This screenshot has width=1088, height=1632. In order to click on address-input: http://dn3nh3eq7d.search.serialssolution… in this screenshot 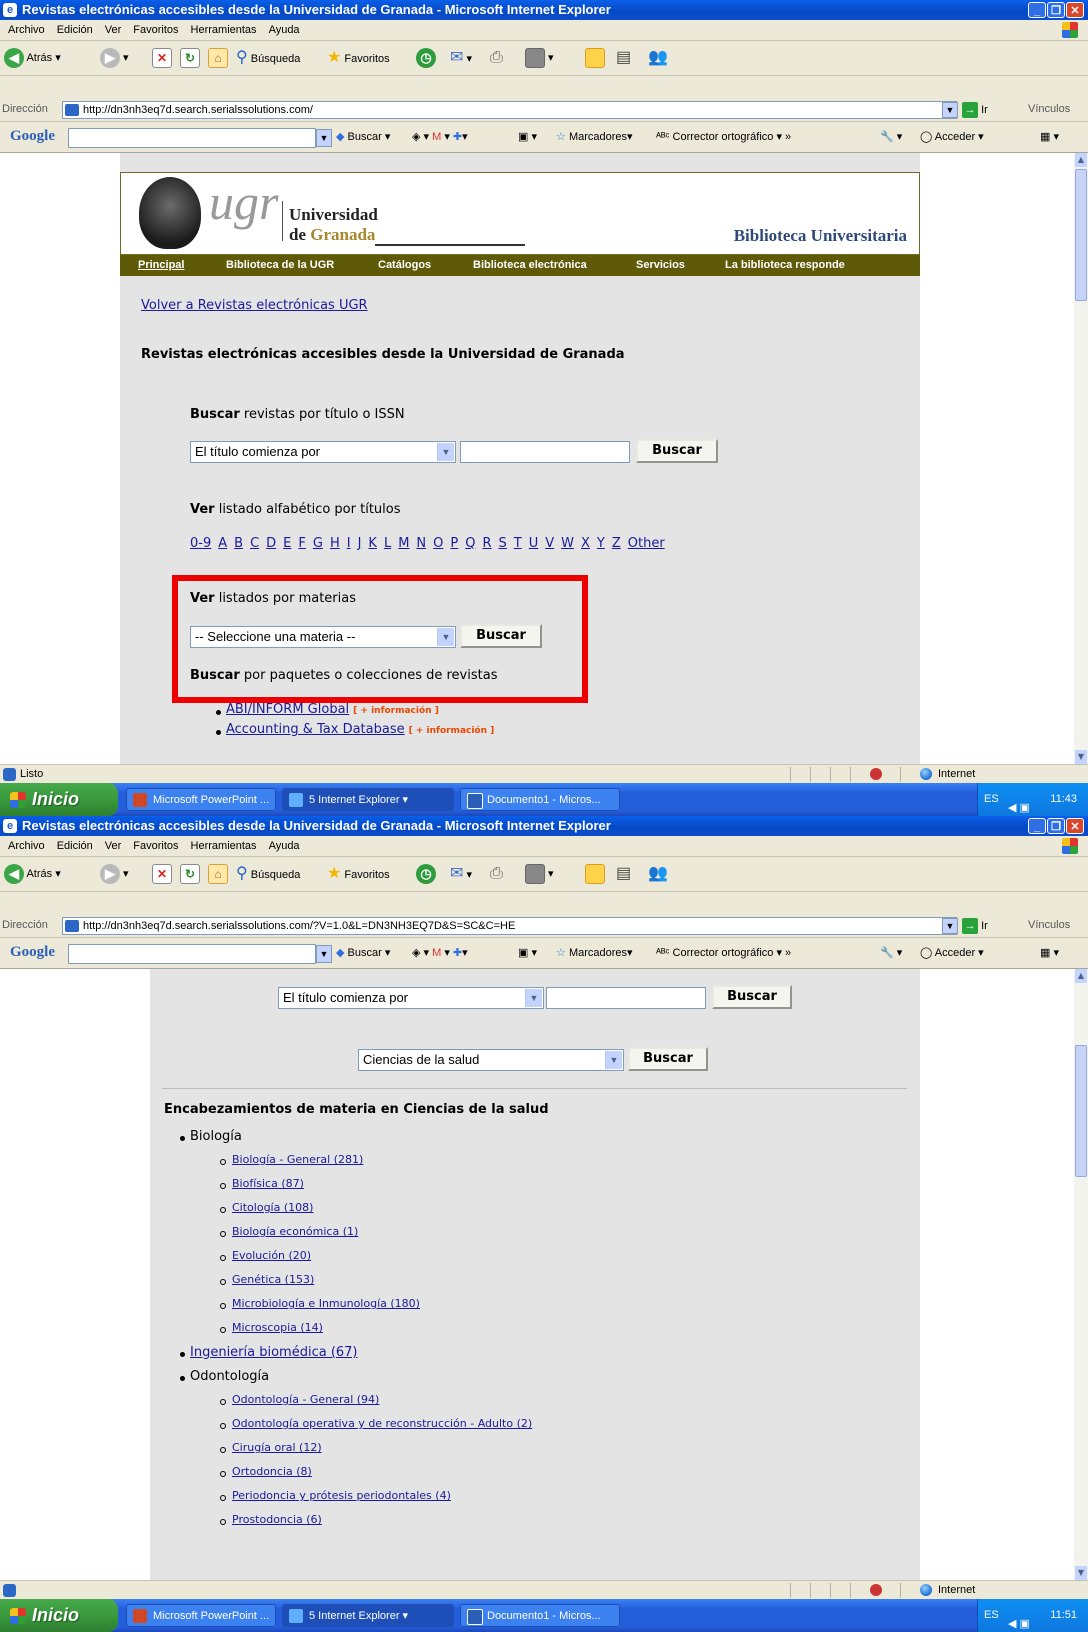, I will do `click(509, 926)`.